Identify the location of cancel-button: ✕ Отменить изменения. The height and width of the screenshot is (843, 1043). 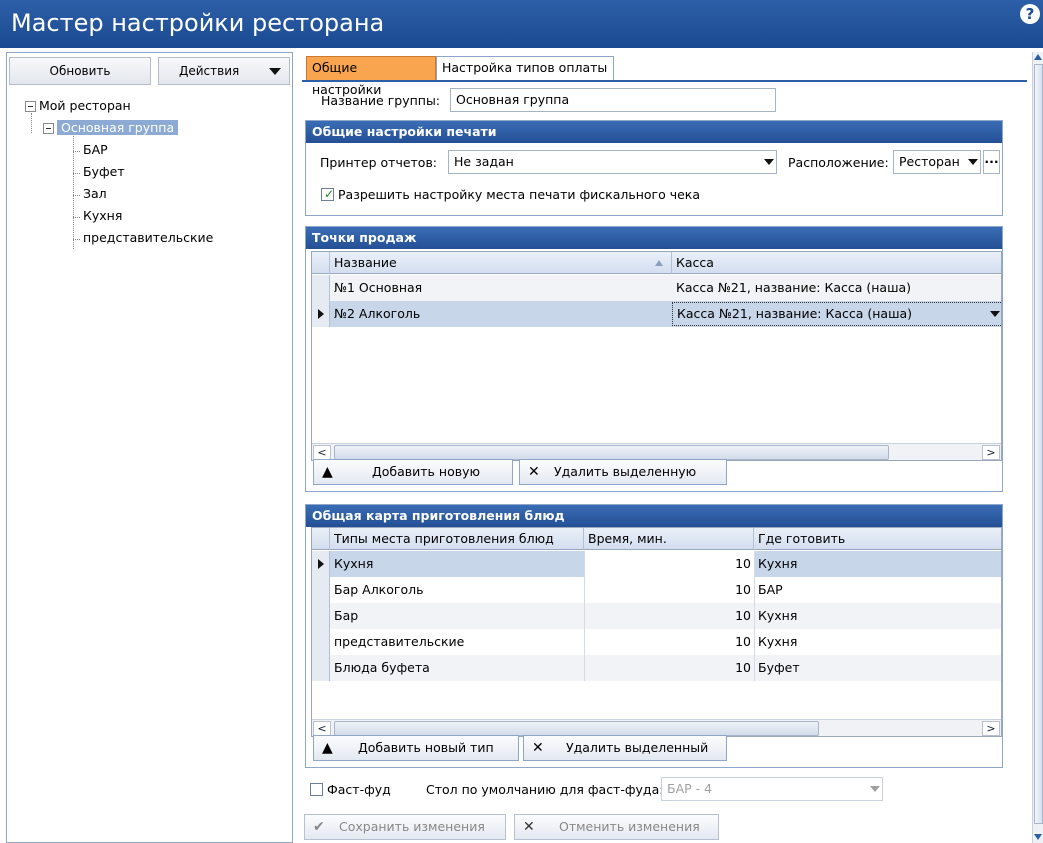
(616, 827).